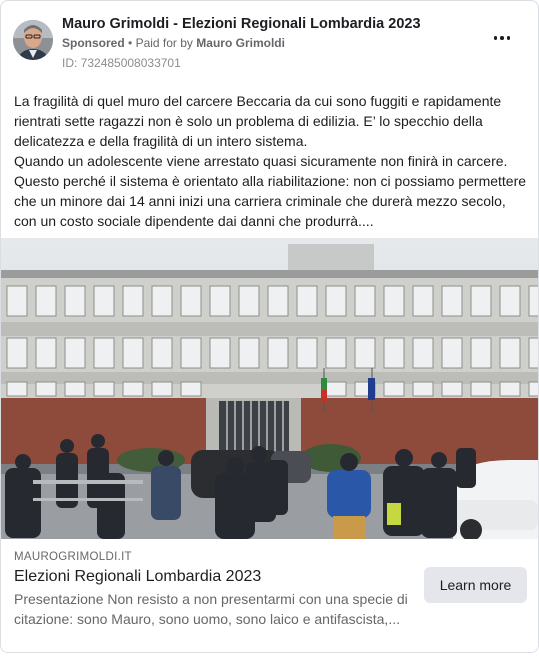  I want to click on link-domain: MAUROGRIMOLDI.IT, so click(73, 557).